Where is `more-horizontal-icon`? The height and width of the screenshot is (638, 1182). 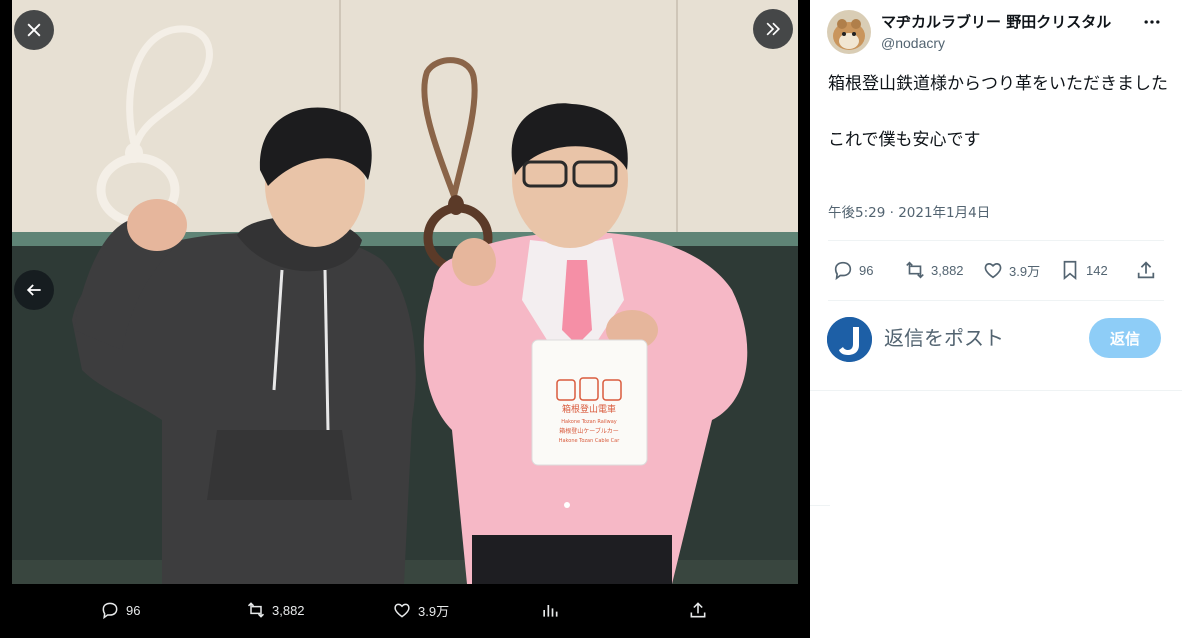 more-horizontal-icon is located at coordinates (1152, 22).